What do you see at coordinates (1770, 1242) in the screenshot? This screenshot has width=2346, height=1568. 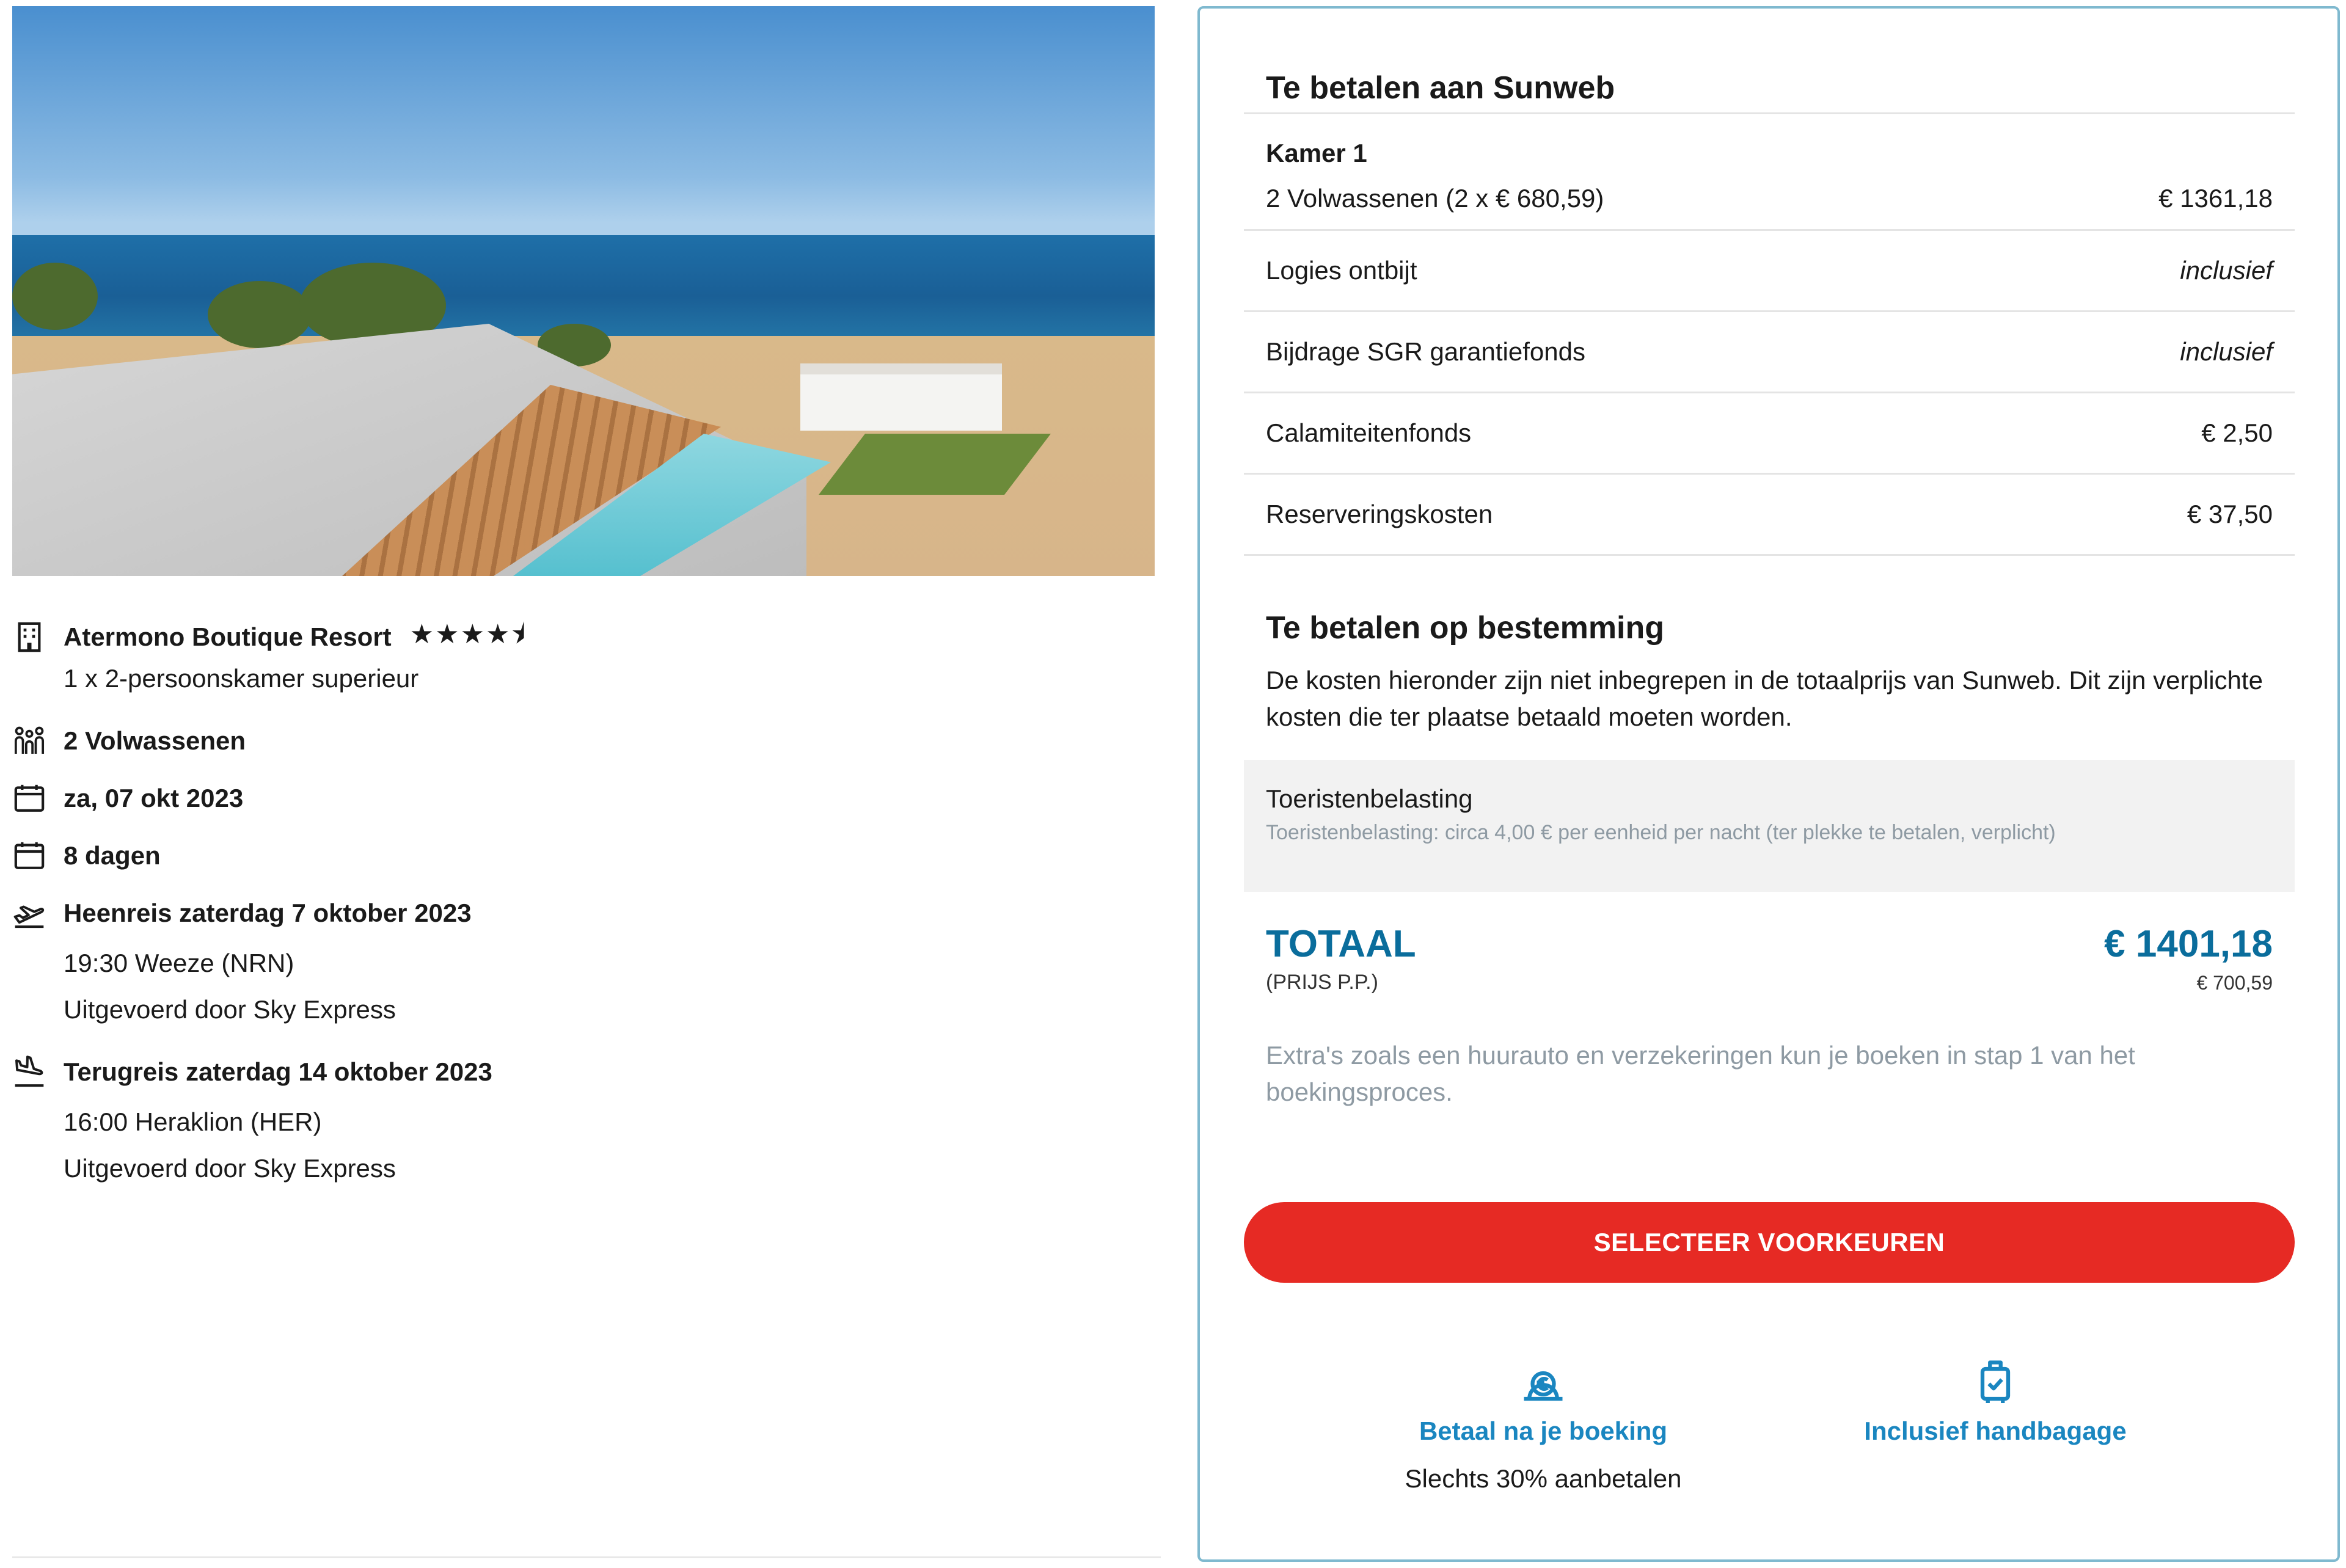 I see `select-preferences-button: SELECTEER VOORKEUREN` at bounding box center [1770, 1242].